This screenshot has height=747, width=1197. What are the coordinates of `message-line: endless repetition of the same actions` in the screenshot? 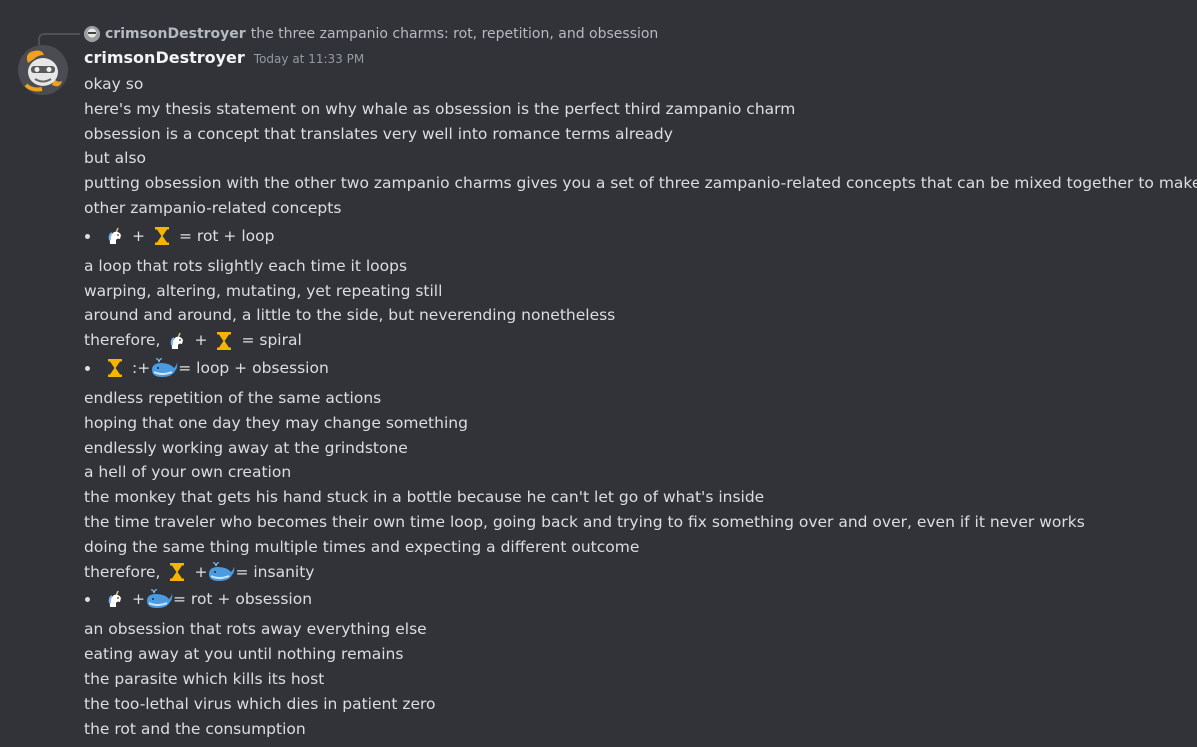 It's located at (233, 397).